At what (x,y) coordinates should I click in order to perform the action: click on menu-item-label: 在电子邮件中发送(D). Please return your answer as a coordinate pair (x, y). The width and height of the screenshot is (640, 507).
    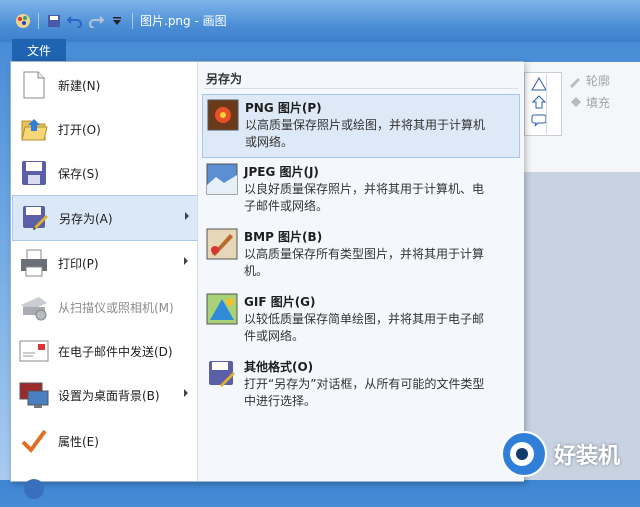
    Looking at the image, I should click on (115, 351).